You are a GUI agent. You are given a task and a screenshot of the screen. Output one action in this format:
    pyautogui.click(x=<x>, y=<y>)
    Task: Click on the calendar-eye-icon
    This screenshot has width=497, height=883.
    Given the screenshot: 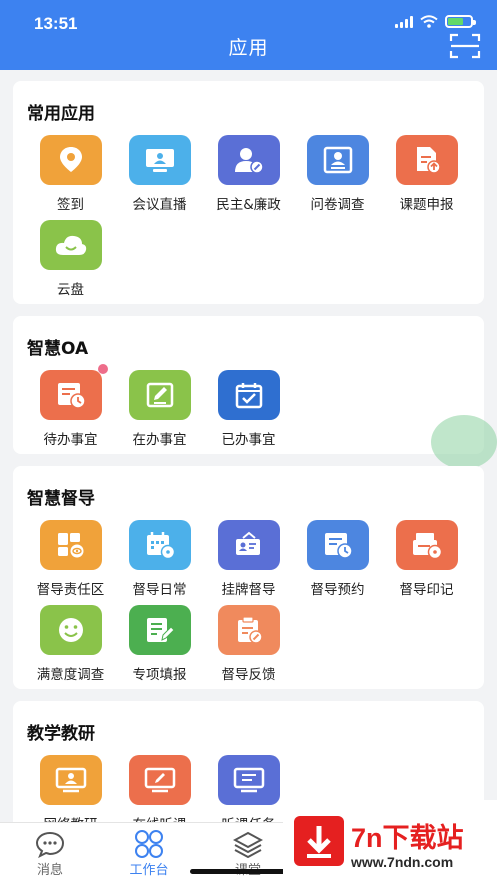 What is the action you would take?
    pyautogui.click(x=160, y=546)
    